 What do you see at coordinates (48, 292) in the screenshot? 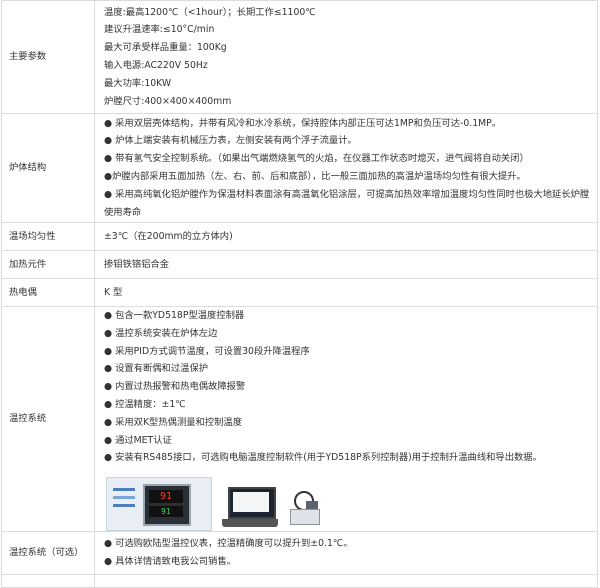
I see `row-label: 热电偶` at bounding box center [48, 292].